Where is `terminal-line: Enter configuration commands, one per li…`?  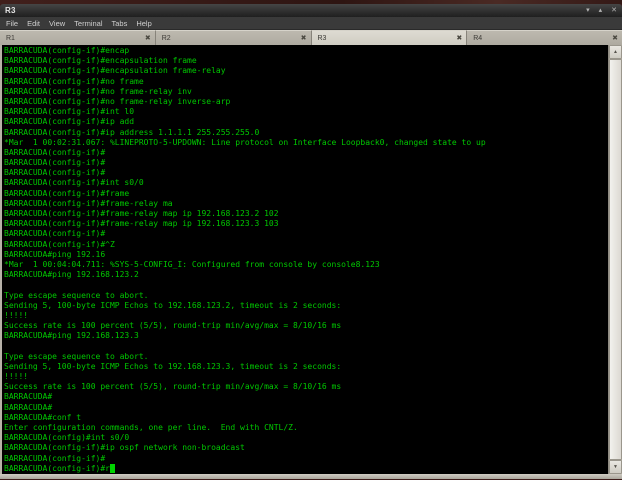
terminal-line: Enter configuration commands, one per li… is located at coordinates (151, 427).